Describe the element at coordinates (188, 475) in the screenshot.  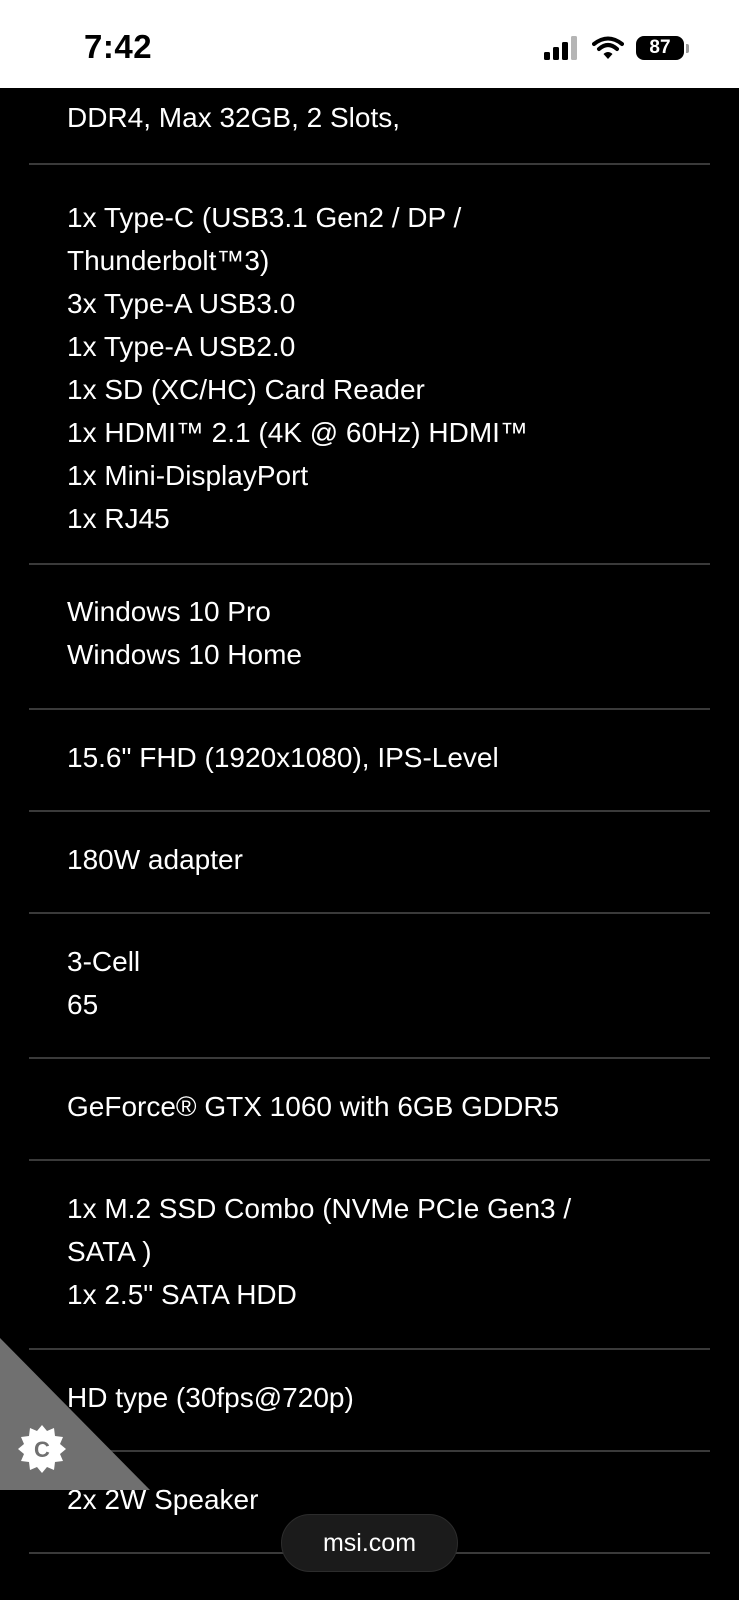
I see `spec-line: 1x Mini-DisplayPort` at that location.